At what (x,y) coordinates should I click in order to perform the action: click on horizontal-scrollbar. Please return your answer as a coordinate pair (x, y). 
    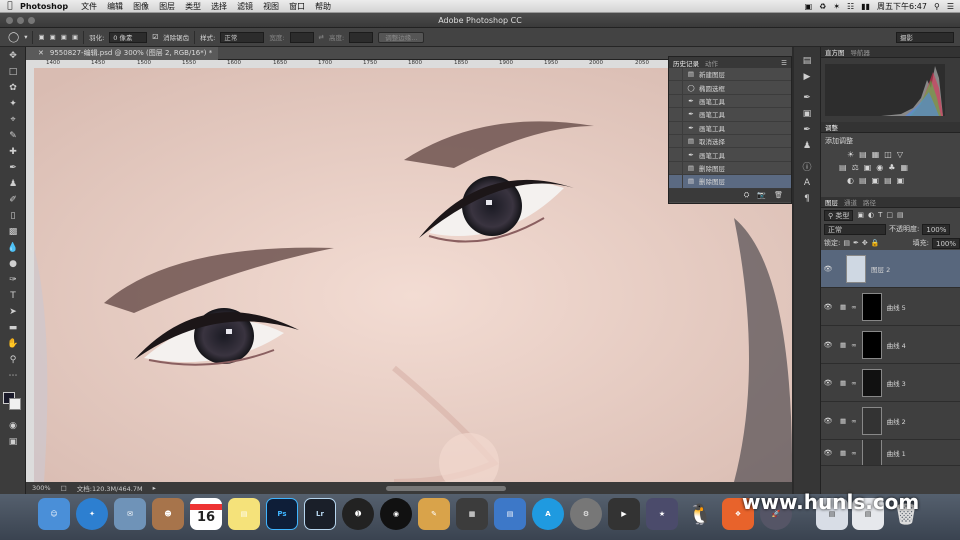
    Looking at the image, I should click on (445, 488).